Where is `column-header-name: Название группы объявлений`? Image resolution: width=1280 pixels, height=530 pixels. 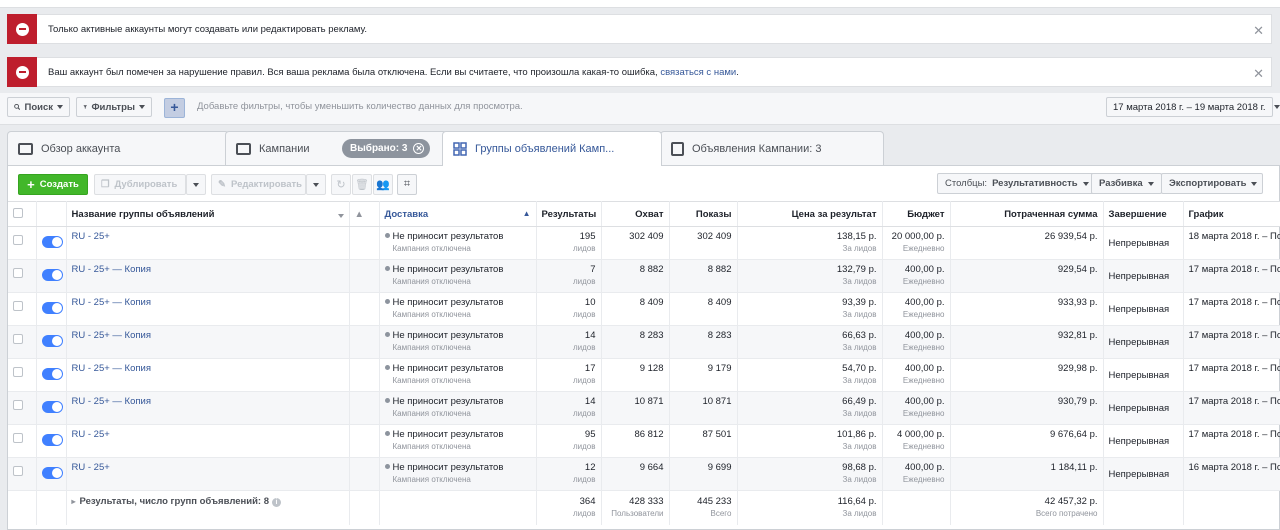
column-header-name: Название группы объявлений is located at coordinates (208, 214).